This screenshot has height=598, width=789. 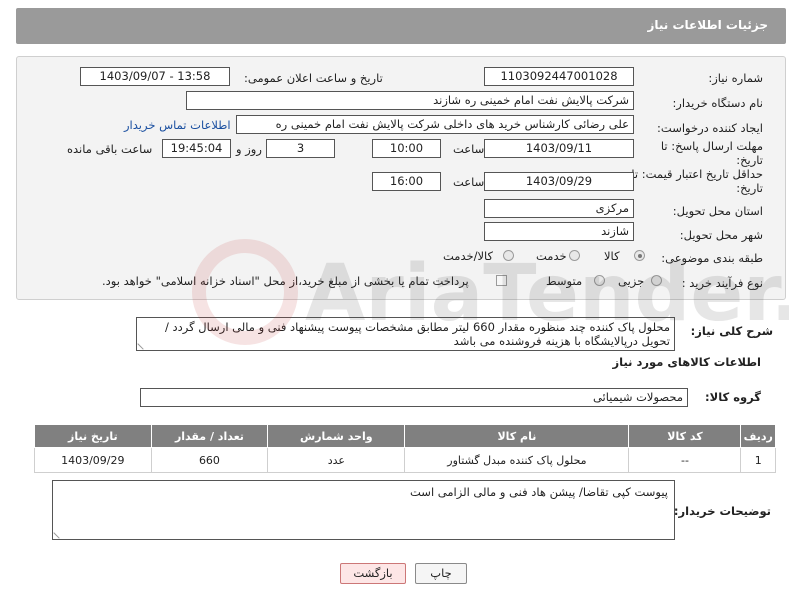 I want to click on city-field: شازند, so click(x=559, y=231).